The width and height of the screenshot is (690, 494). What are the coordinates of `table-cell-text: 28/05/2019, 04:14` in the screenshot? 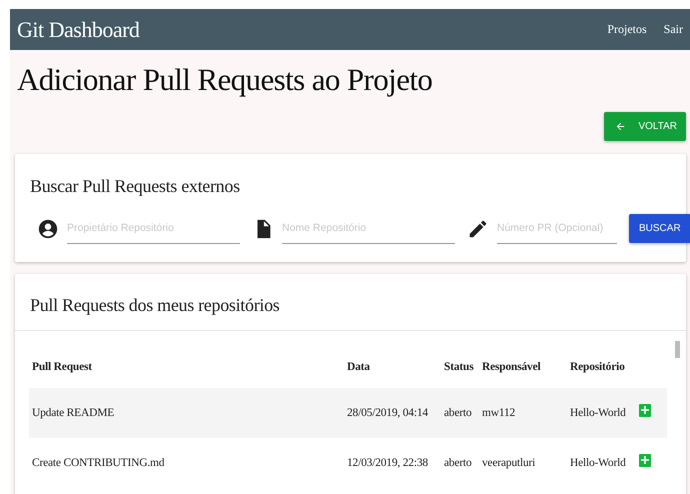 It's located at (388, 413).